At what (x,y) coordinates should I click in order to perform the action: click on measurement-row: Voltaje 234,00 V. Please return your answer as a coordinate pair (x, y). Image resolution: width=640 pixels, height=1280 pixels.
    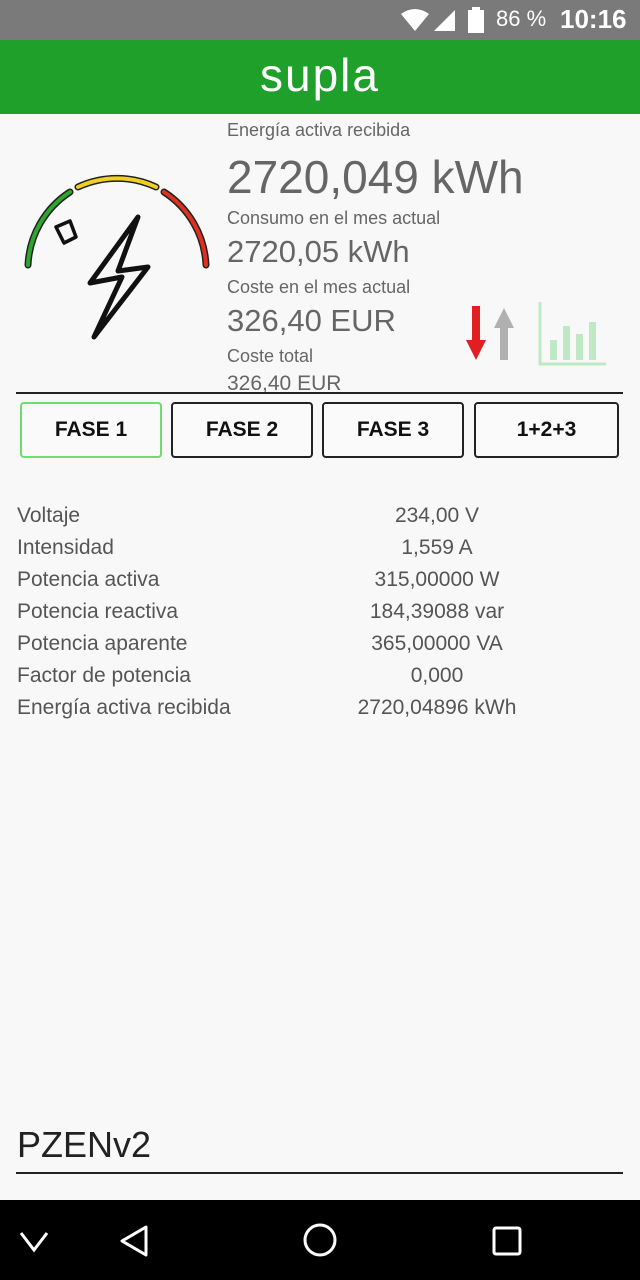
    Looking at the image, I should click on (317, 520).